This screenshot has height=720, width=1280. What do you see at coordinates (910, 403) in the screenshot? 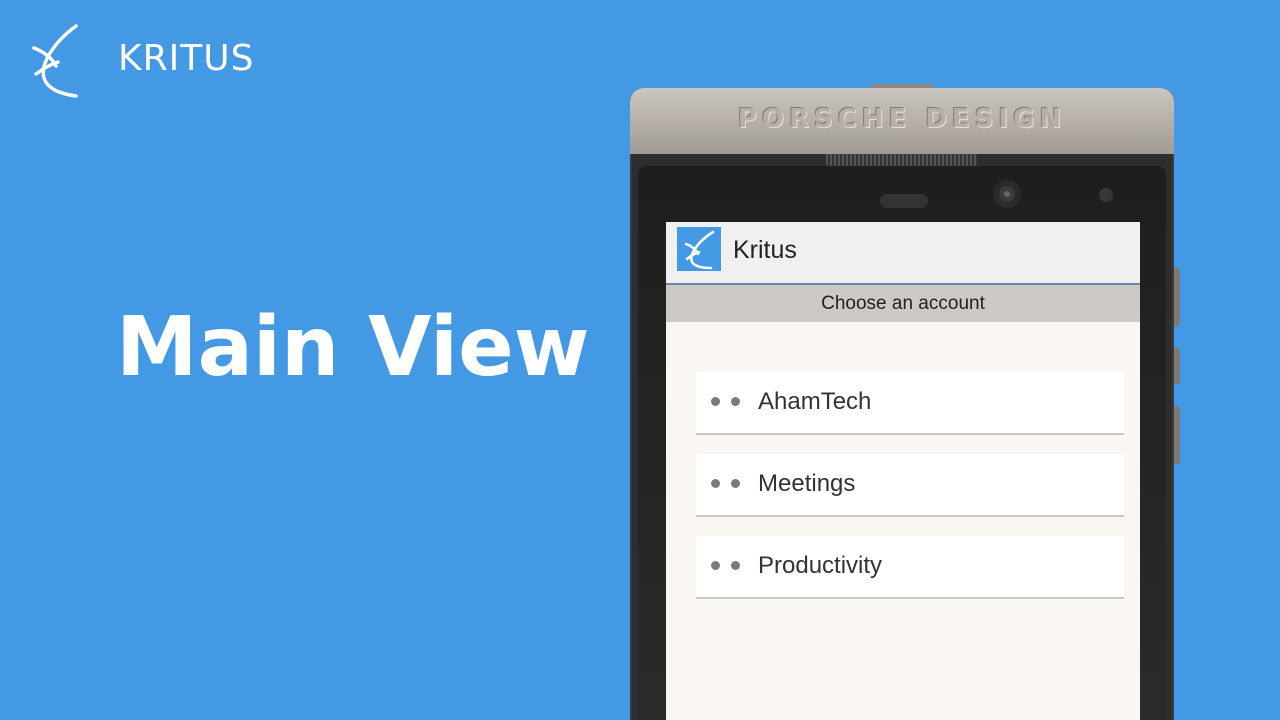
I see `list-item-ahamtech: AhamTech` at bounding box center [910, 403].